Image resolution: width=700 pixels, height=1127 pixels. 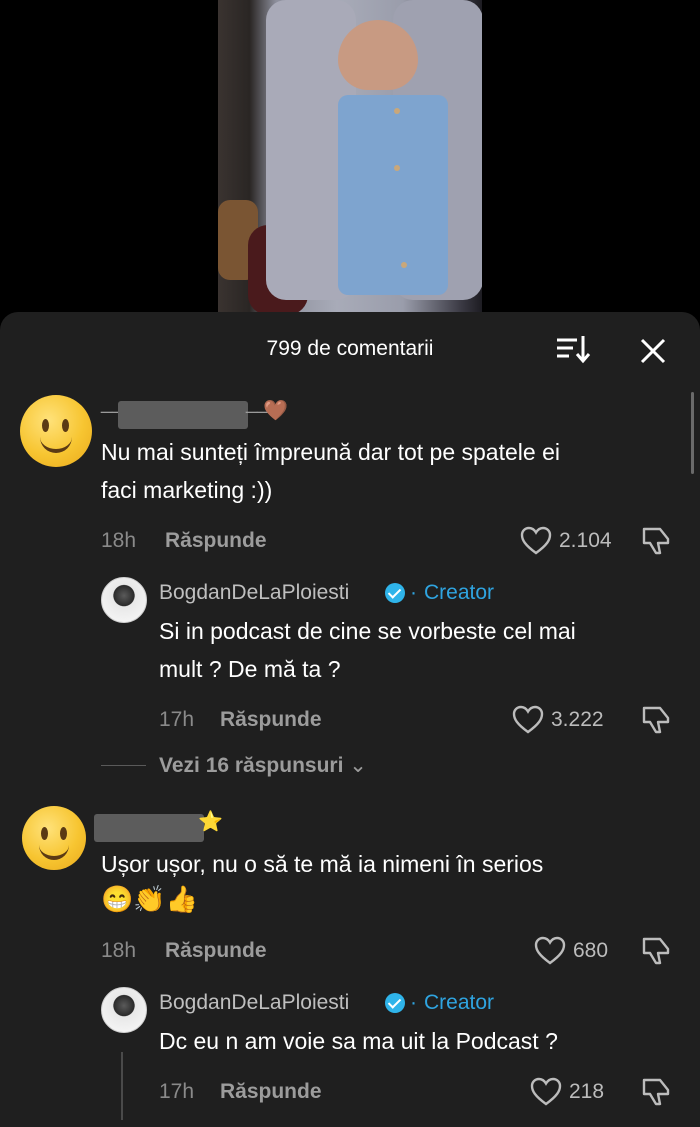 What do you see at coordinates (210, 822) in the screenshot?
I see `star-icon: ⭐` at bounding box center [210, 822].